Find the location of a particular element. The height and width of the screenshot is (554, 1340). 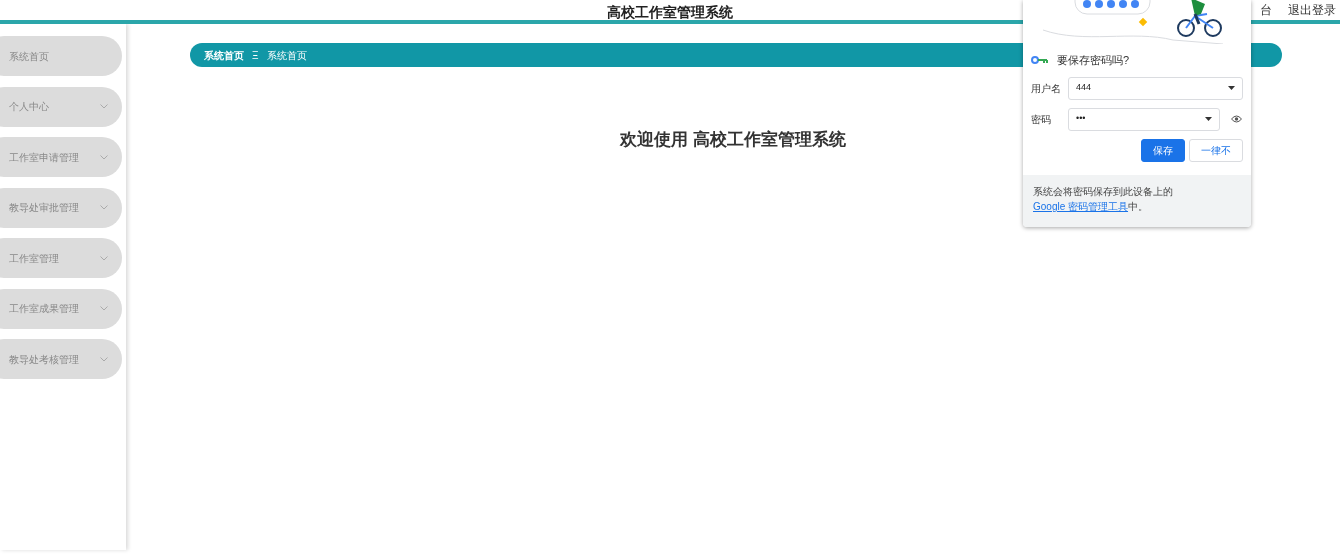

breadcrumb-separator: Ξ is located at coordinates (255, 55).